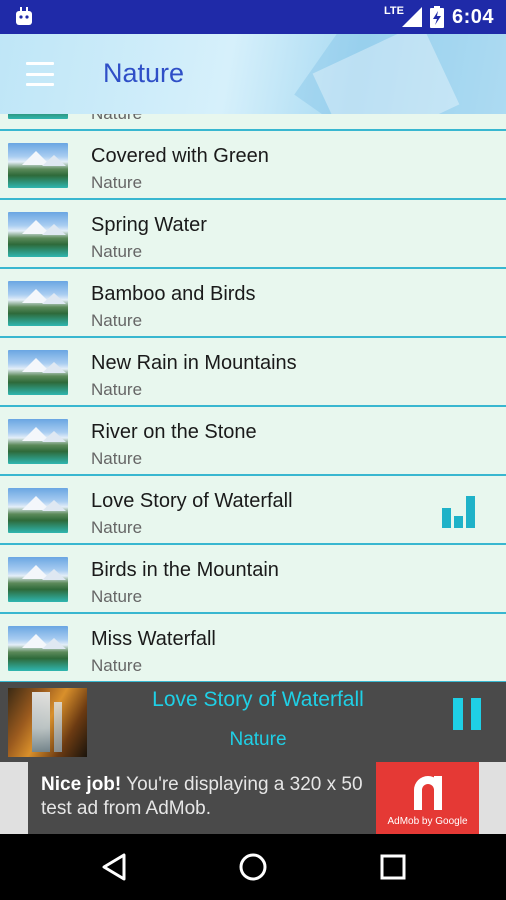  I want to click on track-row: Birds in the Mountain Nature, so click(253, 579).